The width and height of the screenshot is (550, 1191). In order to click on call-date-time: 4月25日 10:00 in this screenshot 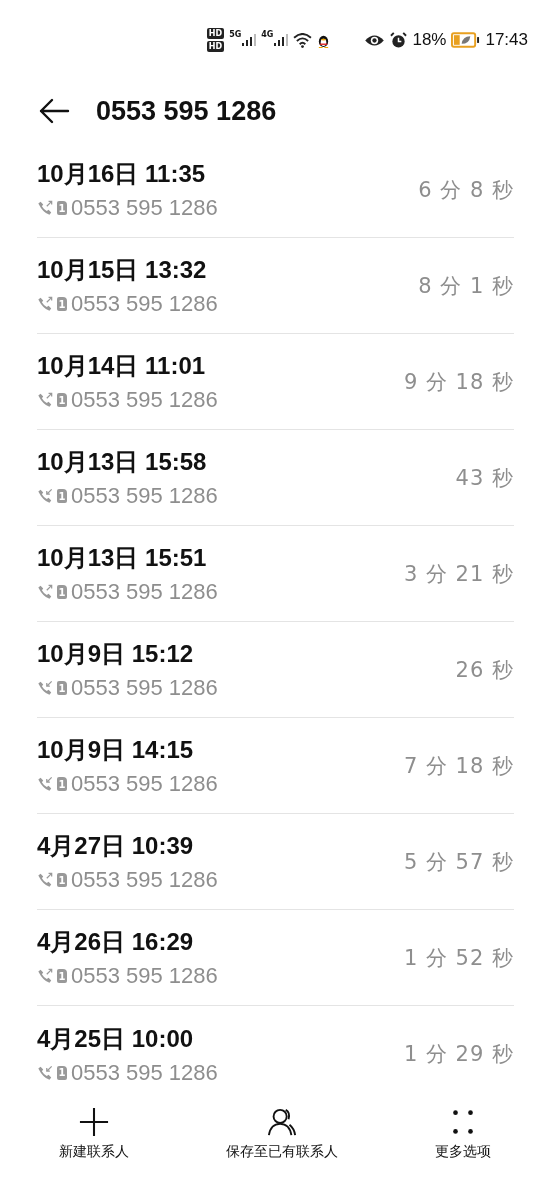, I will do `click(116, 1038)`.